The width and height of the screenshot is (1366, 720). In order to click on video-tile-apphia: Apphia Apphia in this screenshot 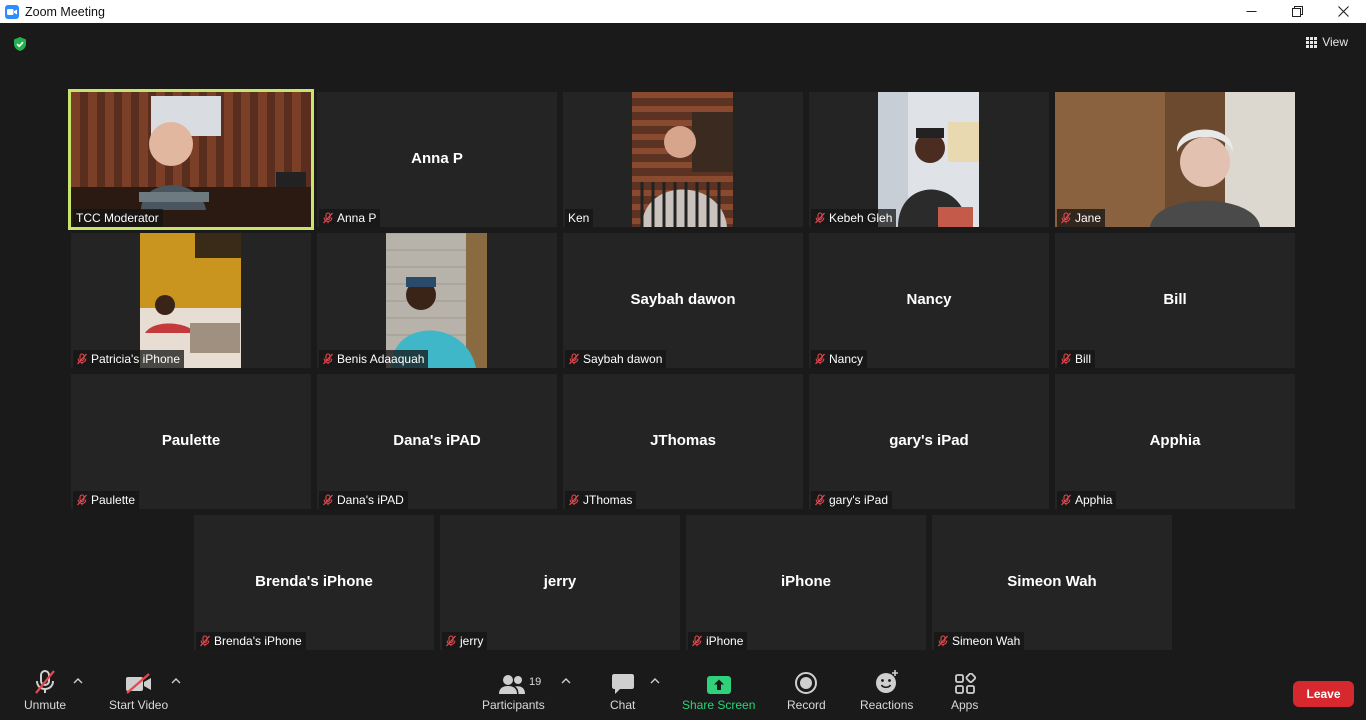, I will do `click(1175, 441)`.